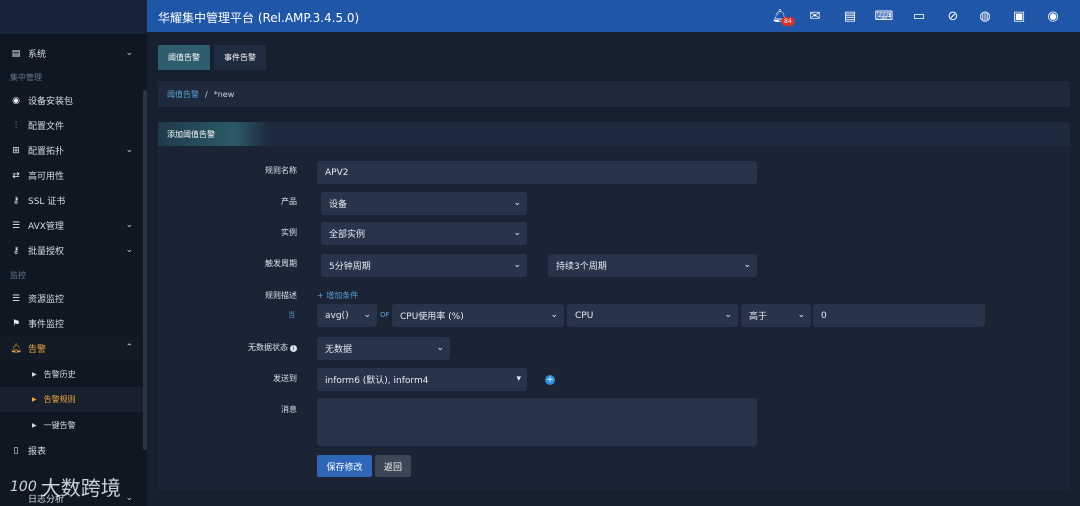 The height and width of the screenshot is (506, 1080). Describe the element at coordinates (73, 348) in the screenshot. I see `sidebar-item-alerts: 🔔︎ 告警 ⌃` at that location.